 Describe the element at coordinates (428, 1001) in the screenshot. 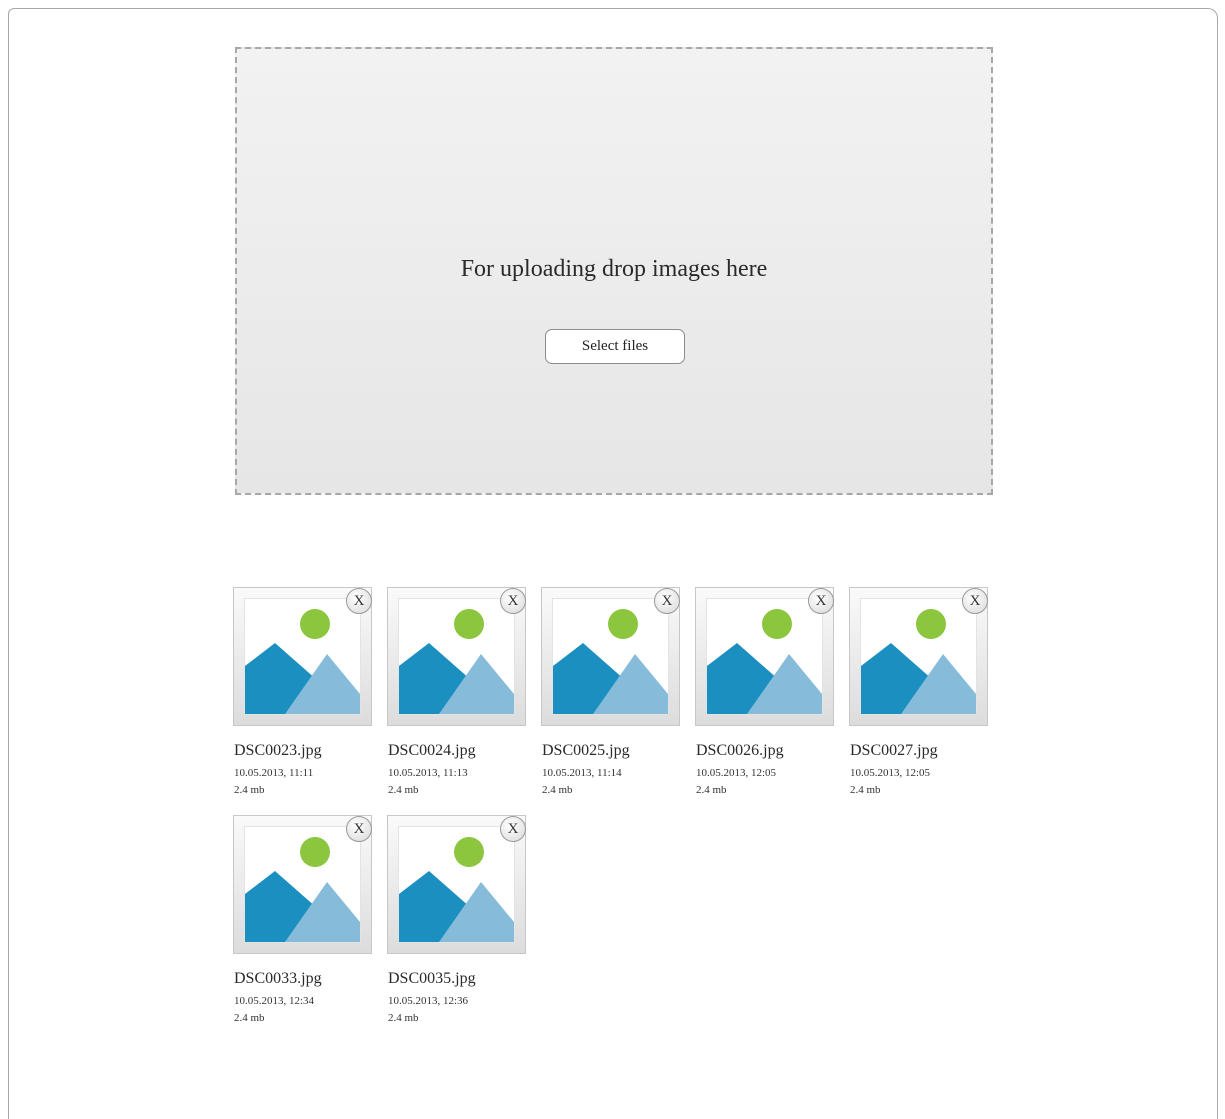

I see `file-date: 10.05.2013, 12:36` at that location.